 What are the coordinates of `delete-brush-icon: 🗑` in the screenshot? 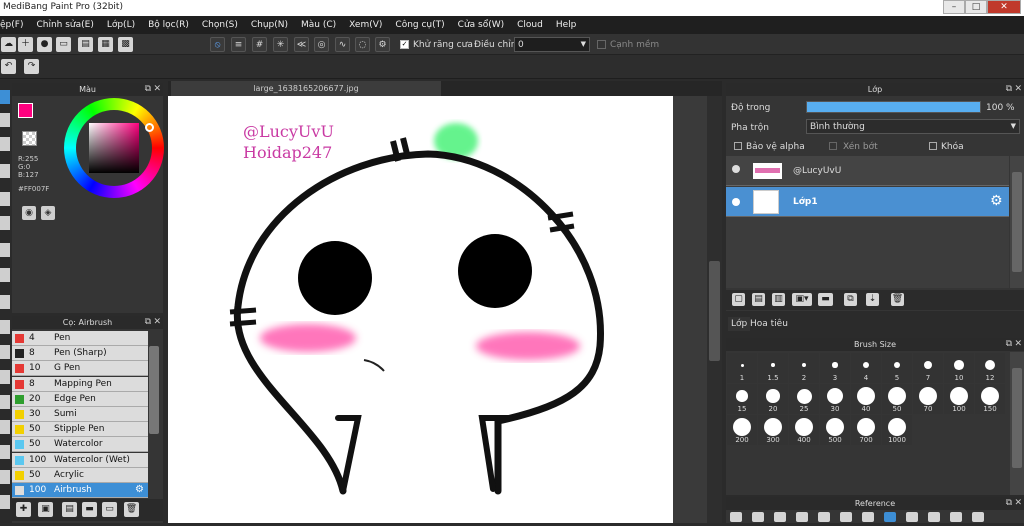 It's located at (131, 509).